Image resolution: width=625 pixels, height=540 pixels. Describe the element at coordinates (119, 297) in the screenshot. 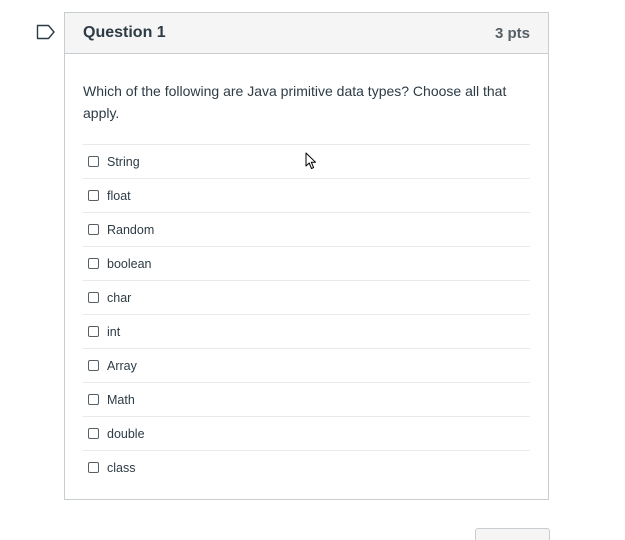

I see `answer-label: char` at that location.